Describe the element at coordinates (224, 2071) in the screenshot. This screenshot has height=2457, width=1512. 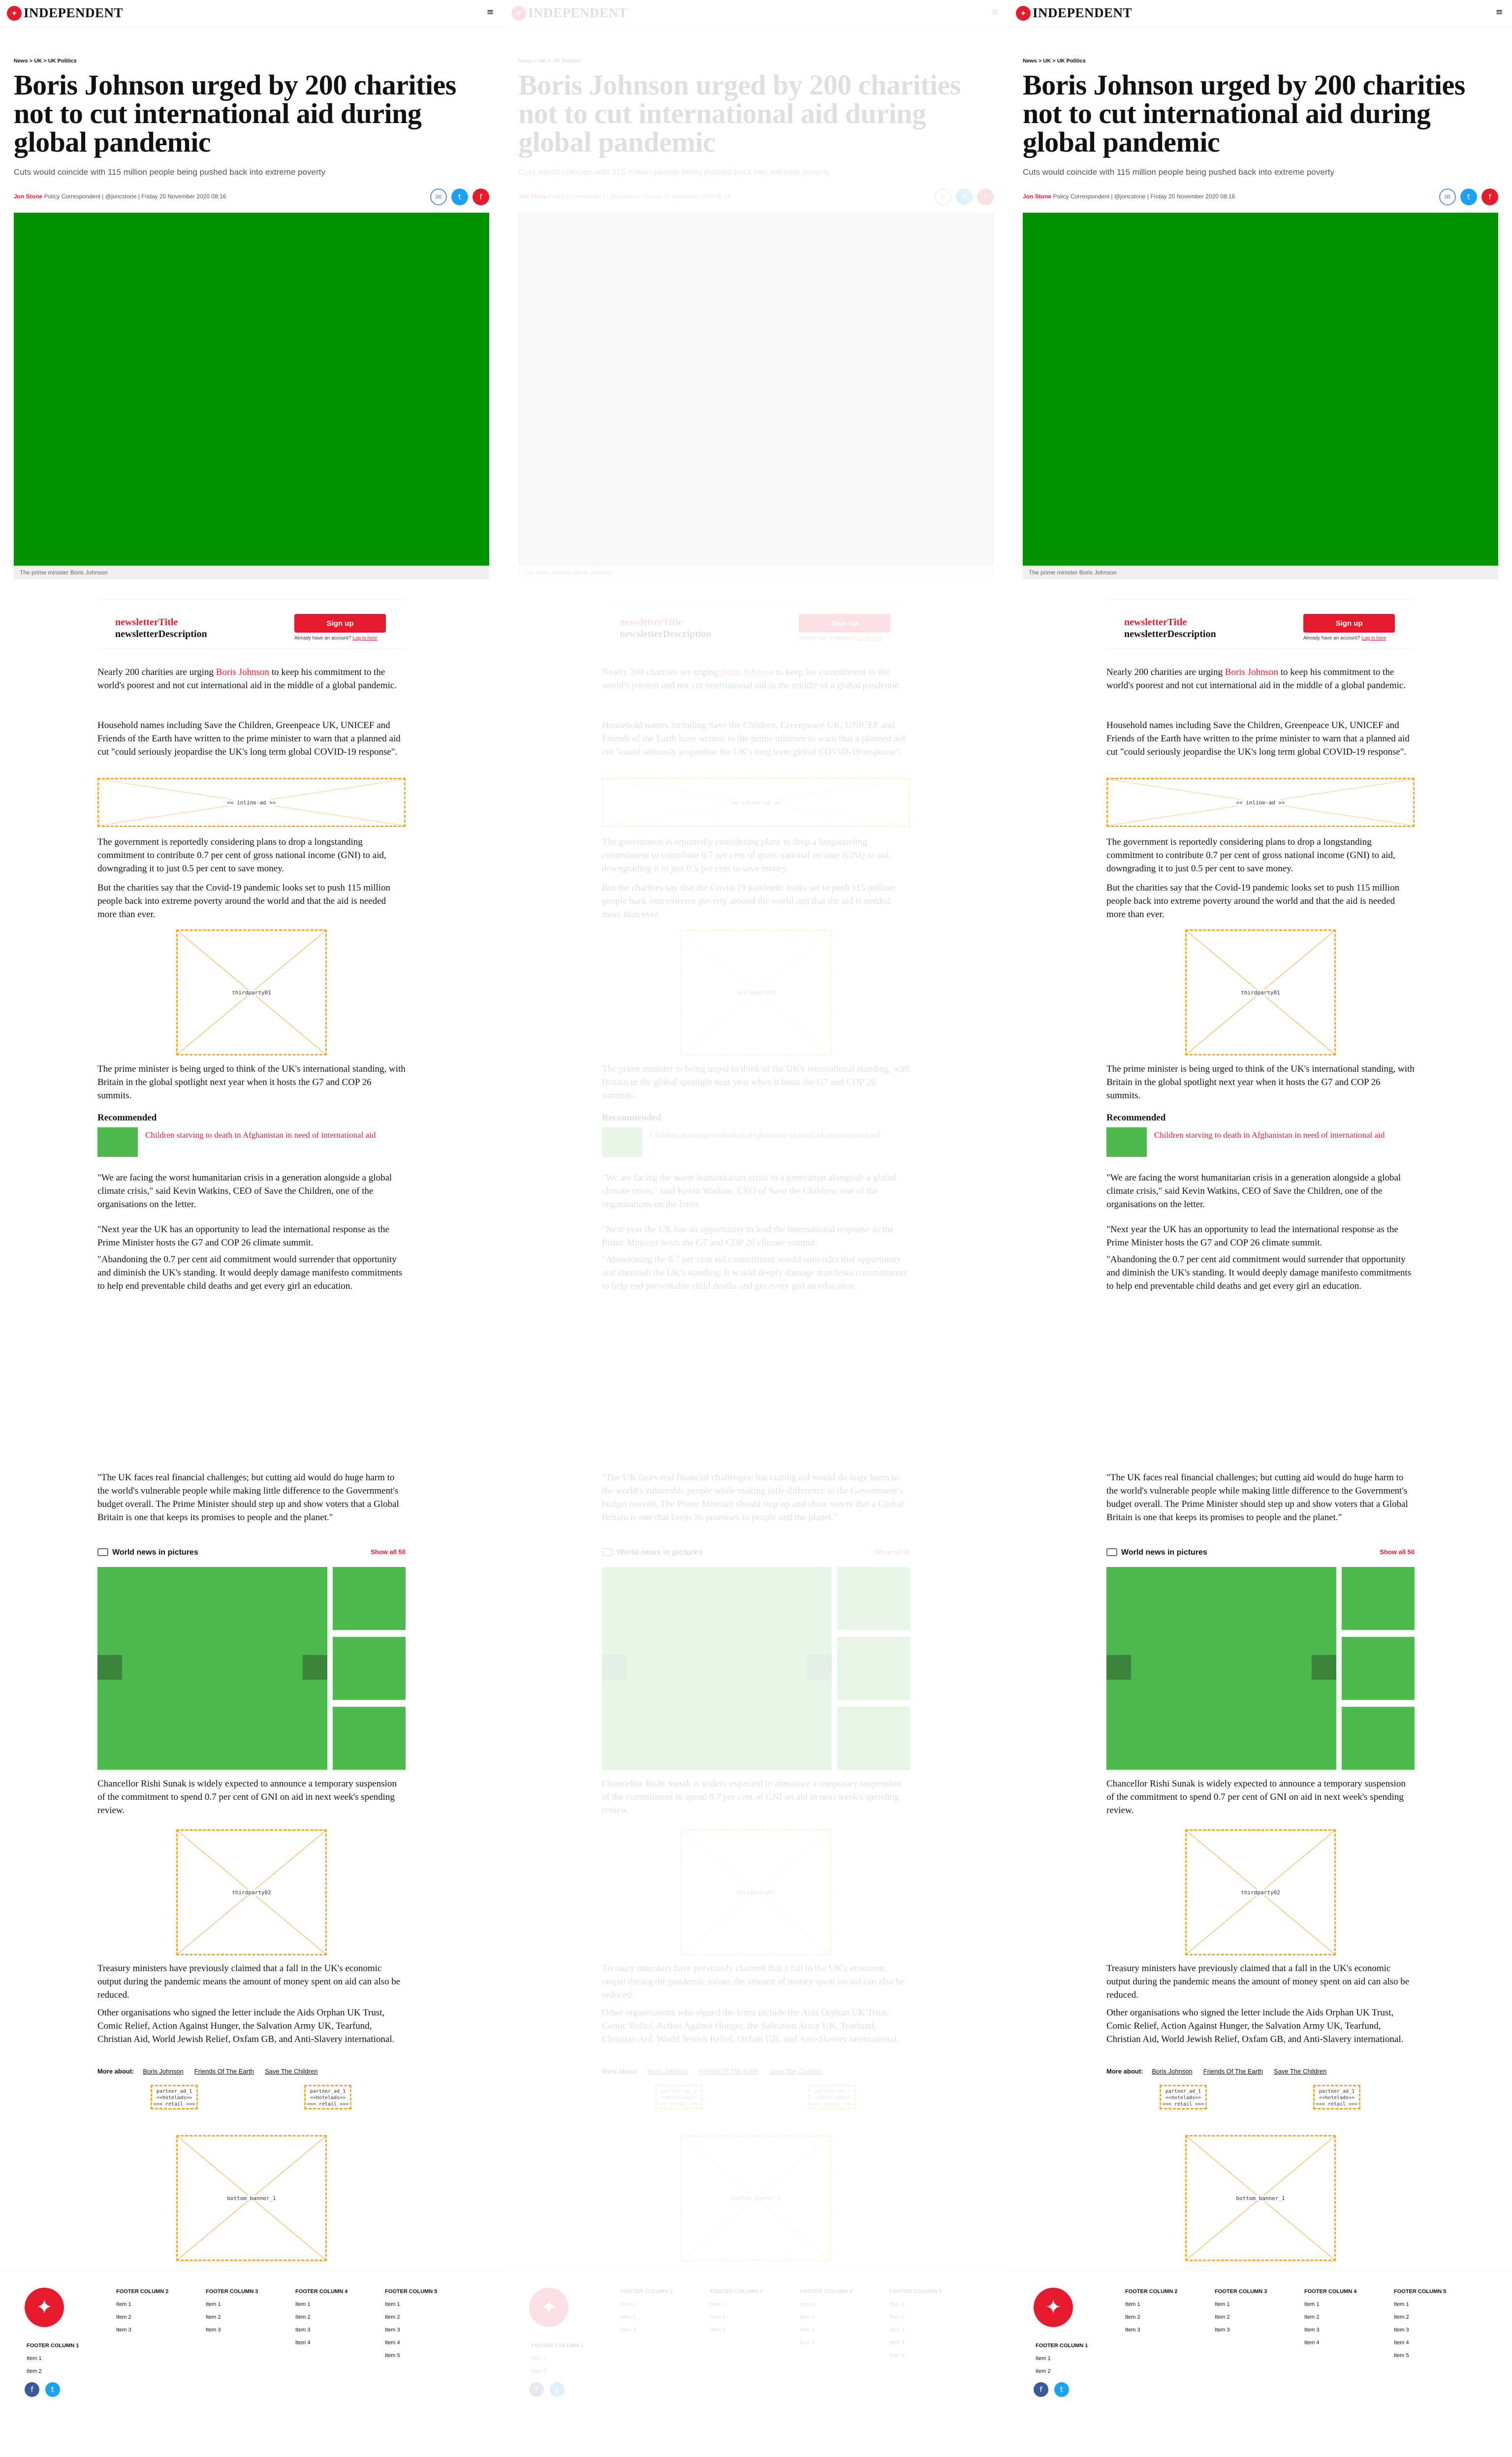
I see `tag-link: Friends Of The Earth` at that location.